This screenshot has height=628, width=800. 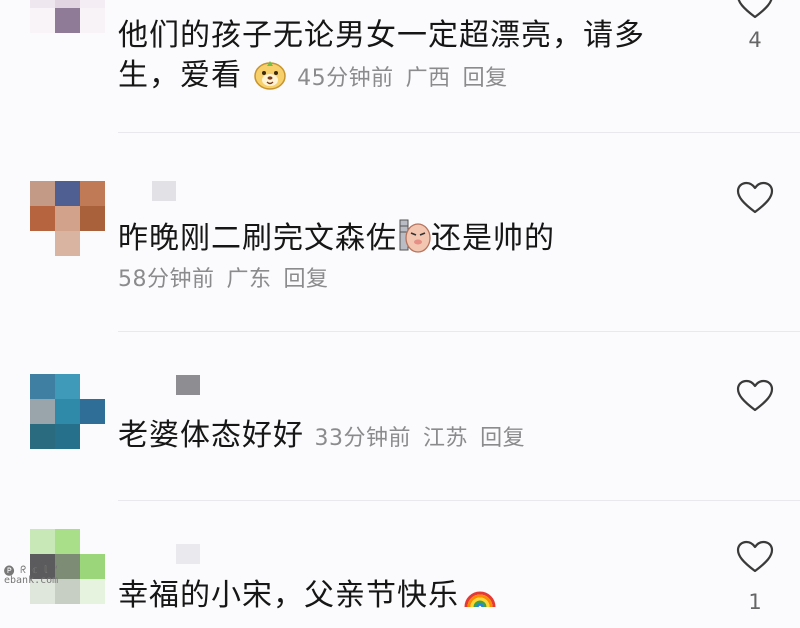 I want to click on comment-location: 广西, so click(x=428, y=78).